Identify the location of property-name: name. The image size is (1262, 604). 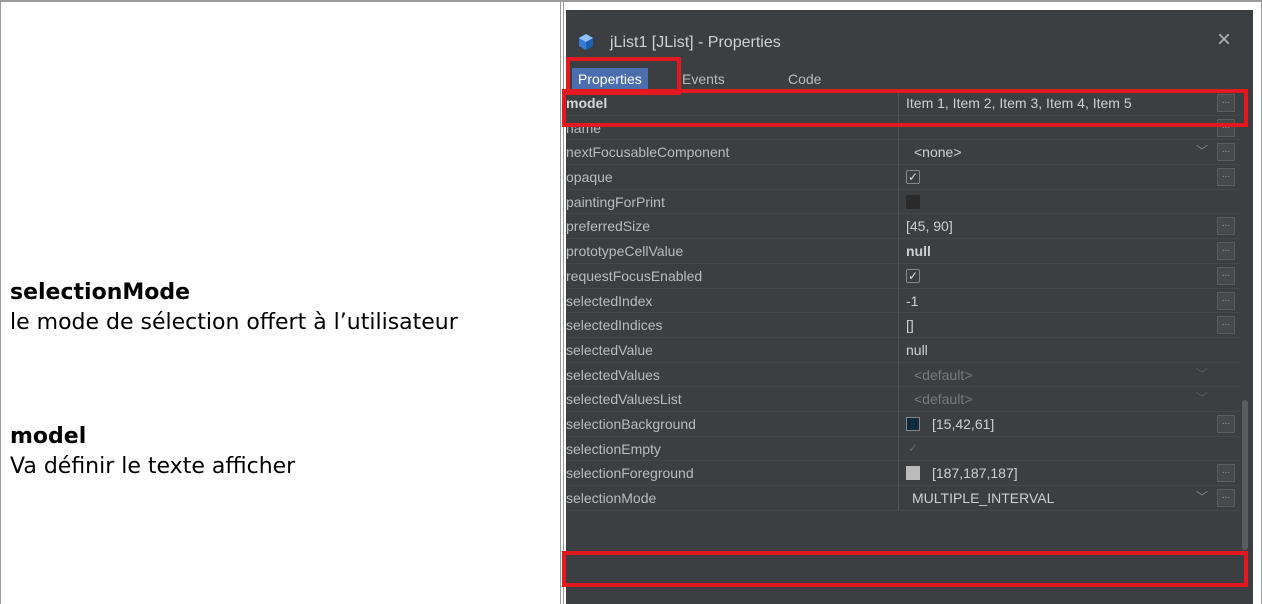
(584, 127).